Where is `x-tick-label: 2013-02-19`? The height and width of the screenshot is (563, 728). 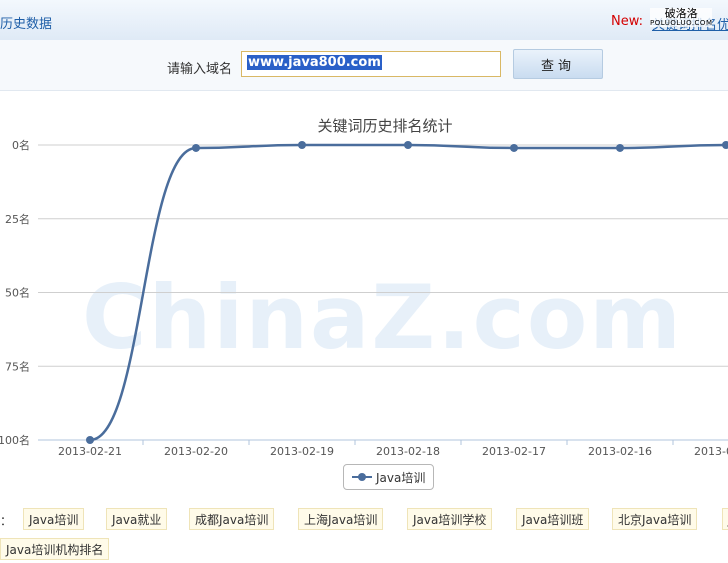 x-tick-label: 2013-02-19 is located at coordinates (302, 451).